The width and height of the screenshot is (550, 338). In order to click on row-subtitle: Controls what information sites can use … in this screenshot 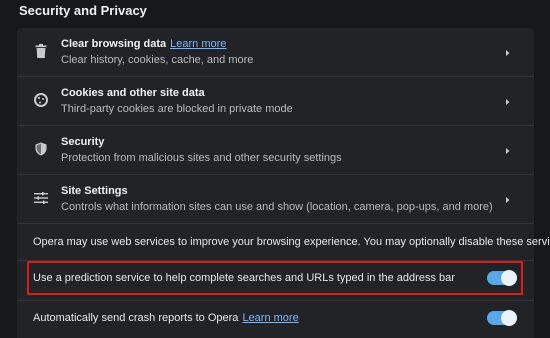, I will do `click(277, 207)`.